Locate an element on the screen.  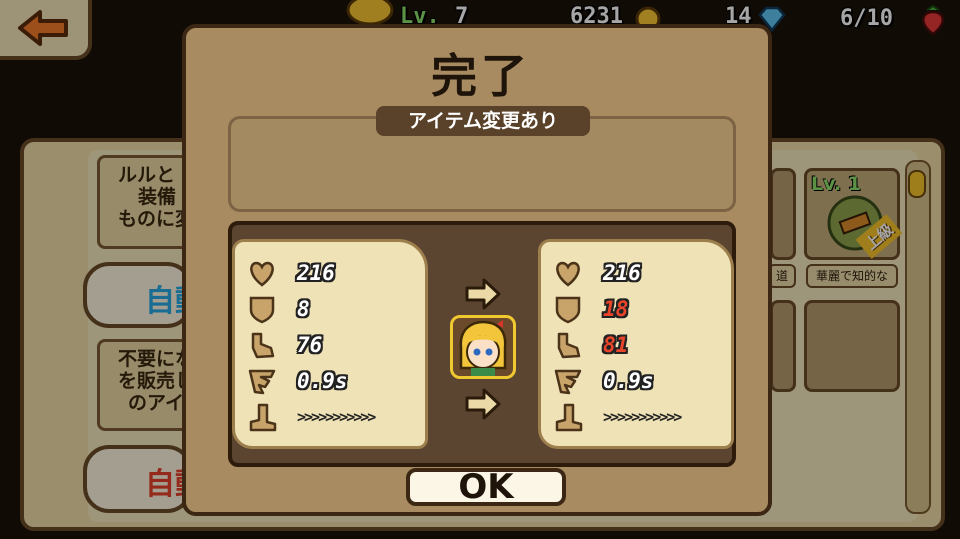
character-avatar-icon is located at coordinates (483, 348).